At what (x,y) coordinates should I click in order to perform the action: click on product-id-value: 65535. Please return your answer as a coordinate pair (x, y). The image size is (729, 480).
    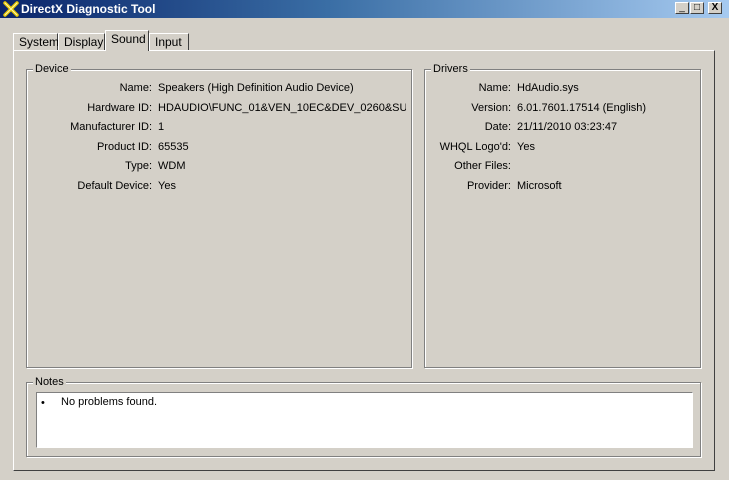
    Looking at the image, I should click on (173, 147).